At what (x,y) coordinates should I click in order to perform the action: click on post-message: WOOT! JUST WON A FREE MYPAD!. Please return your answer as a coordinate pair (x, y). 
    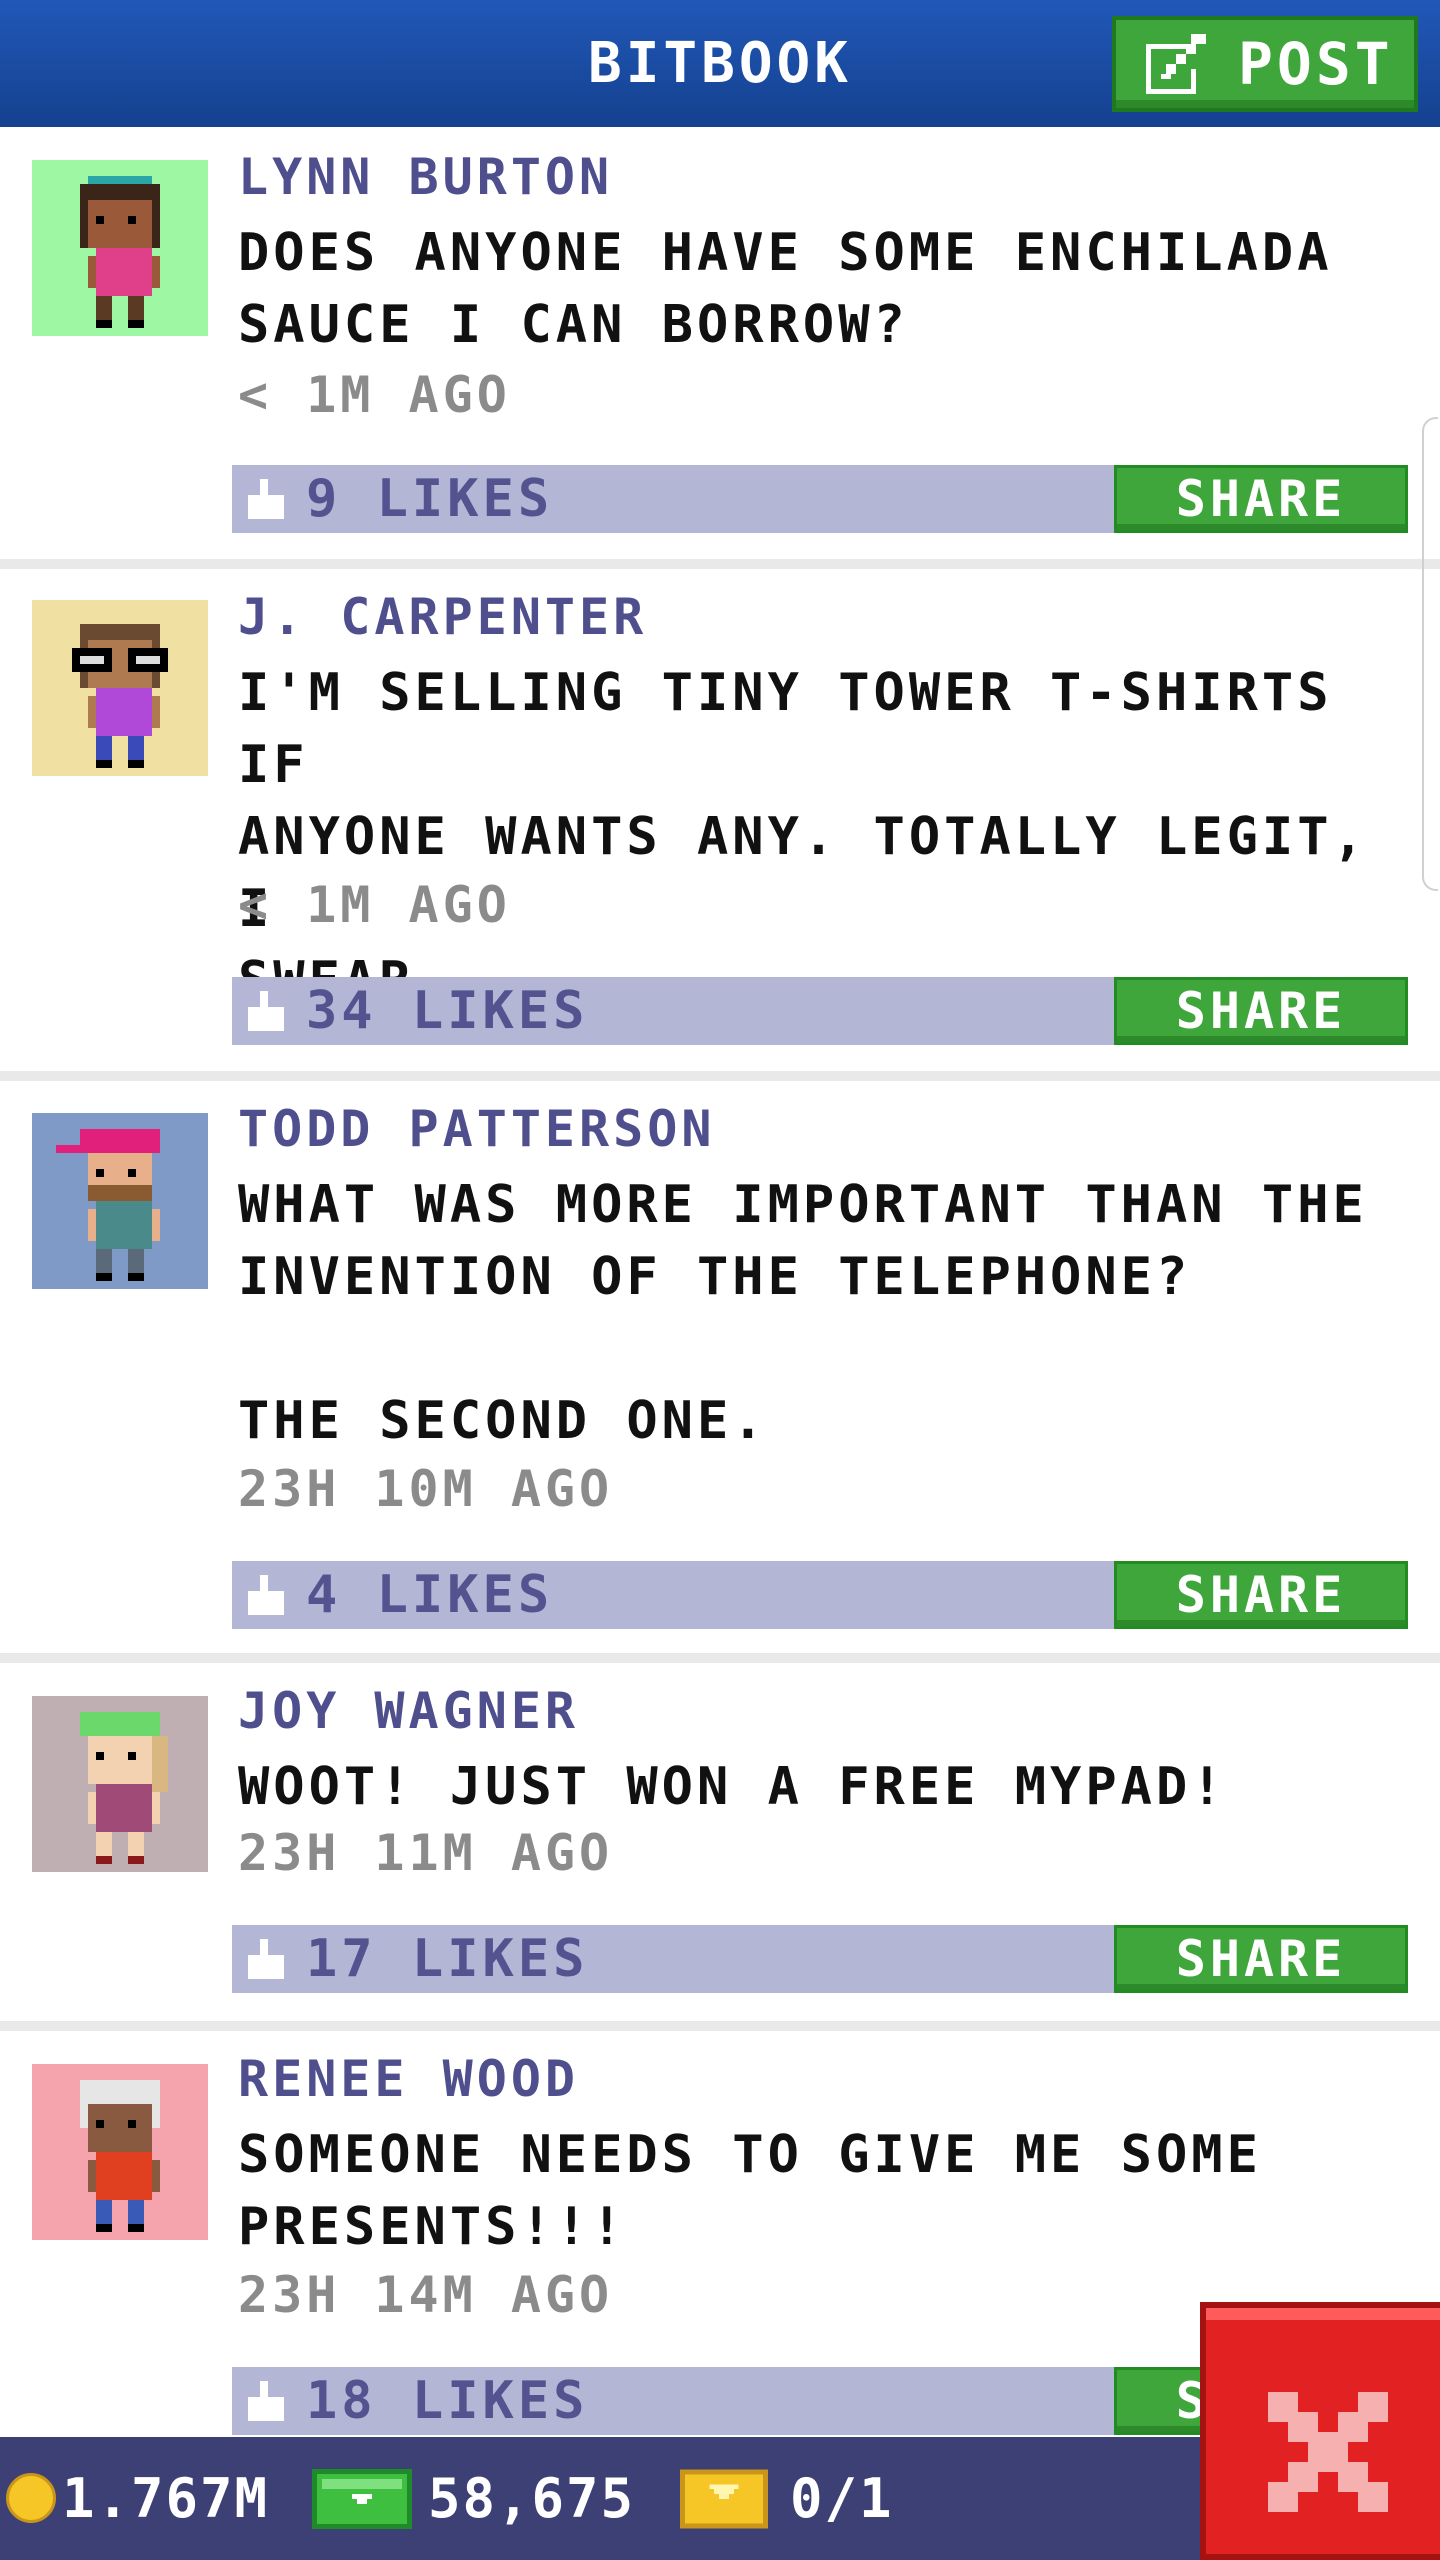
    Looking at the image, I should click on (732, 1787).